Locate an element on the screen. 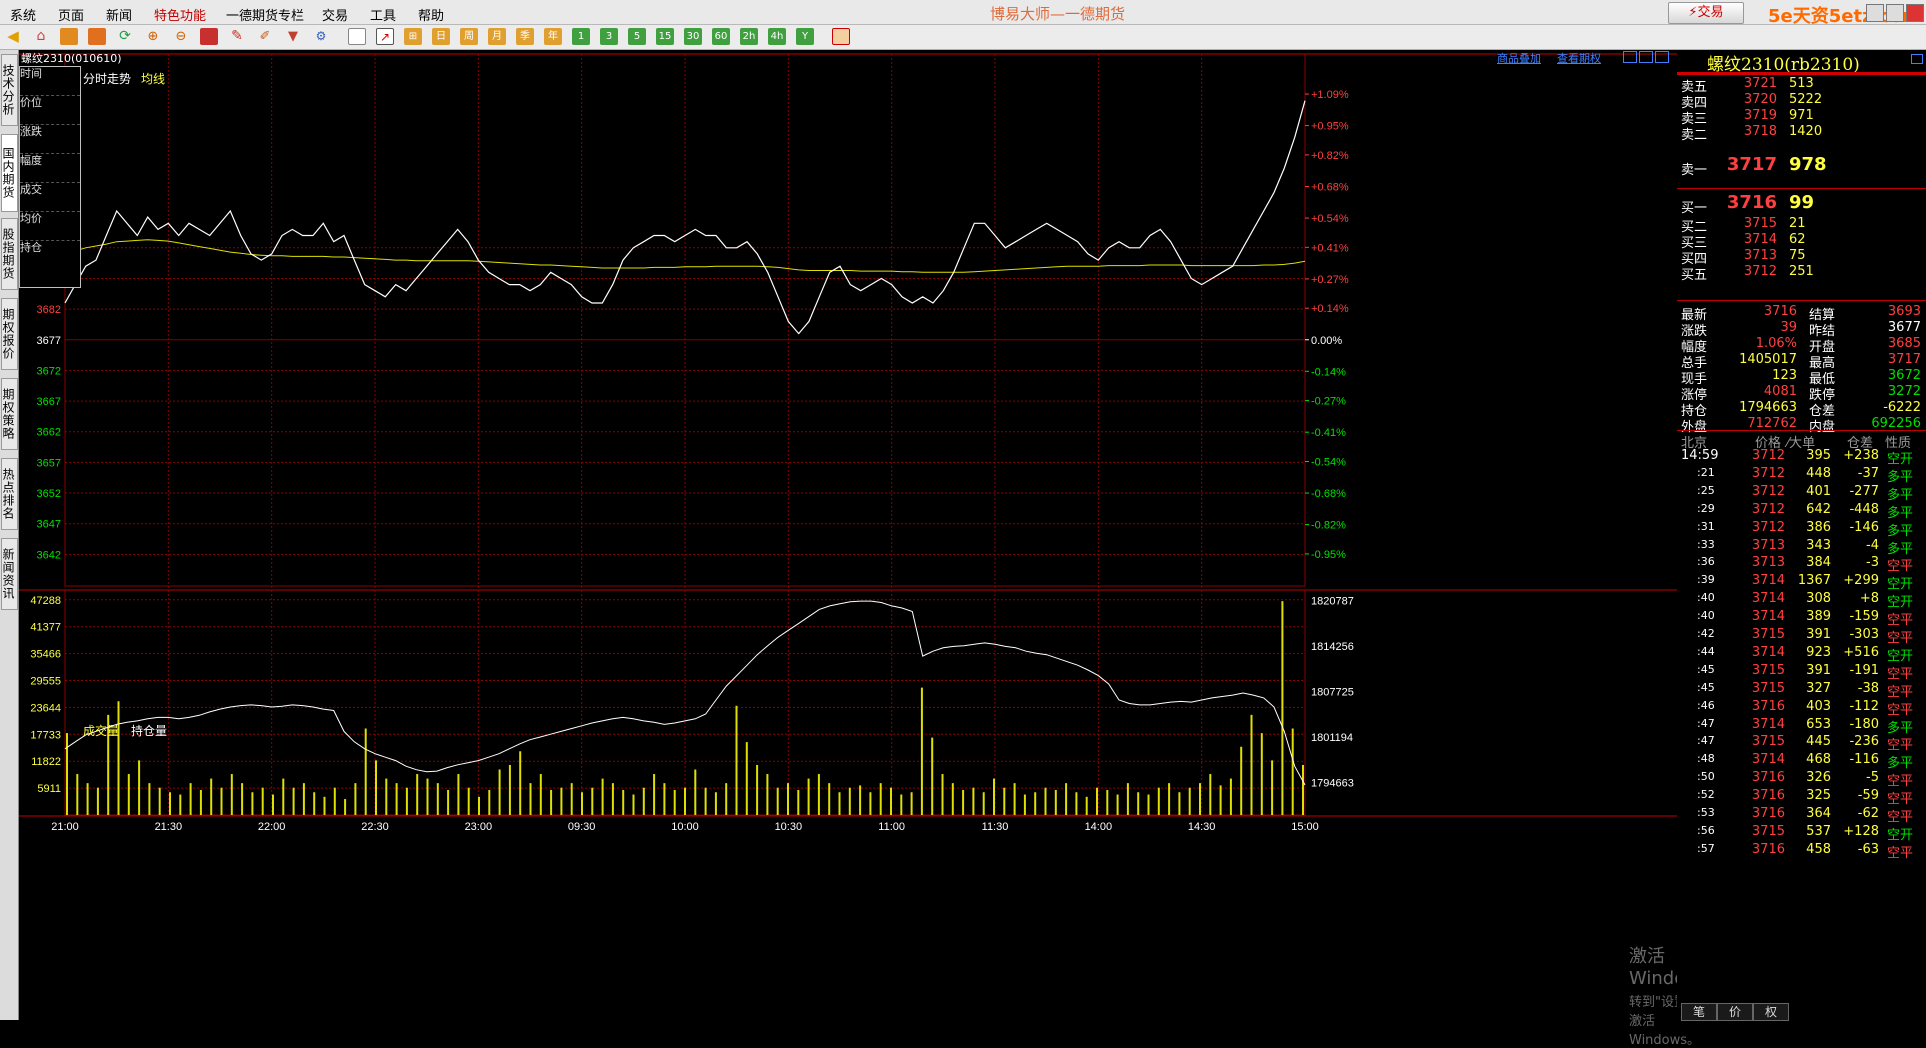  filter-icon: ▼ is located at coordinates (293, 36).